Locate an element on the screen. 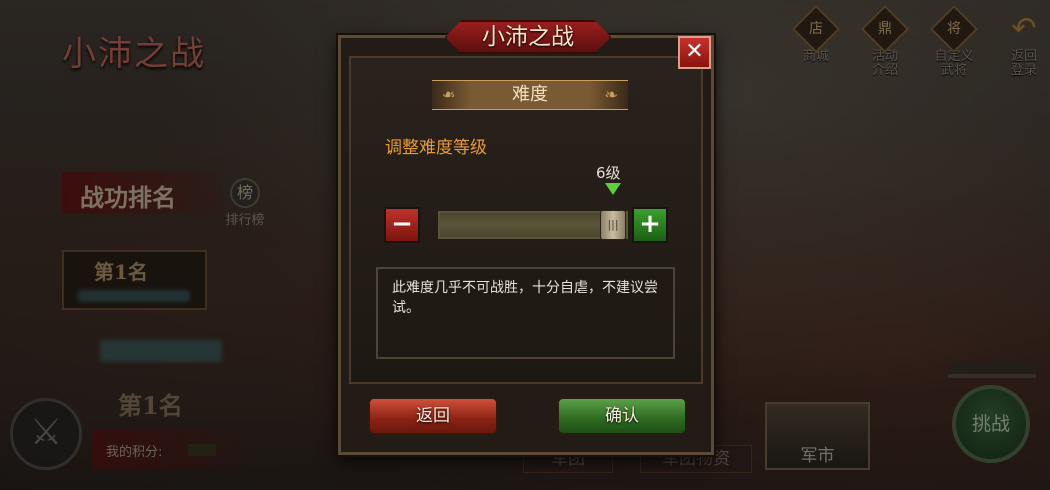 The height and width of the screenshot is (490, 1050). adjust-difficulty-label: 调整难度等级 is located at coordinates (436, 148).